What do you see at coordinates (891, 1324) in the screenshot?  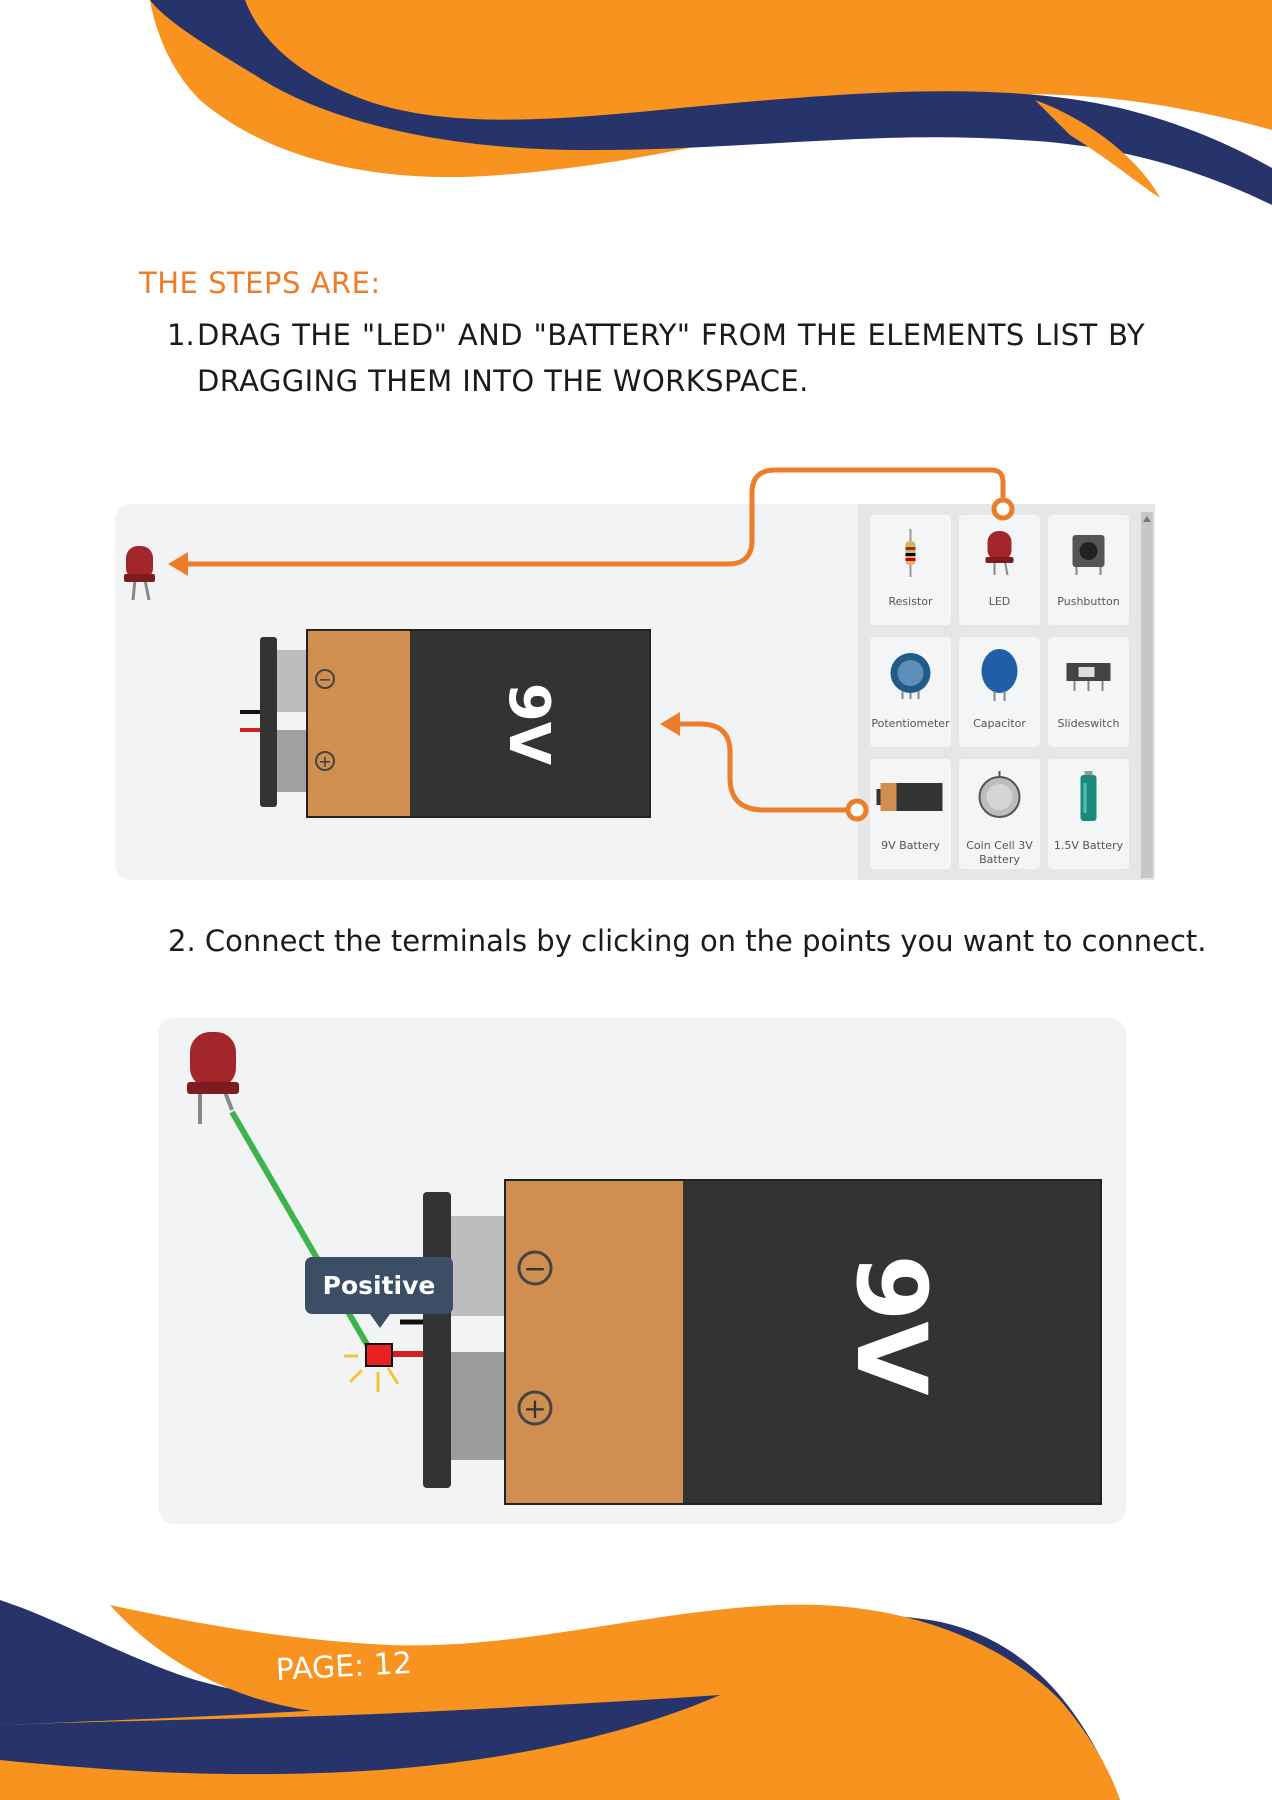 I see `battery-voltage-label: 9V` at bounding box center [891, 1324].